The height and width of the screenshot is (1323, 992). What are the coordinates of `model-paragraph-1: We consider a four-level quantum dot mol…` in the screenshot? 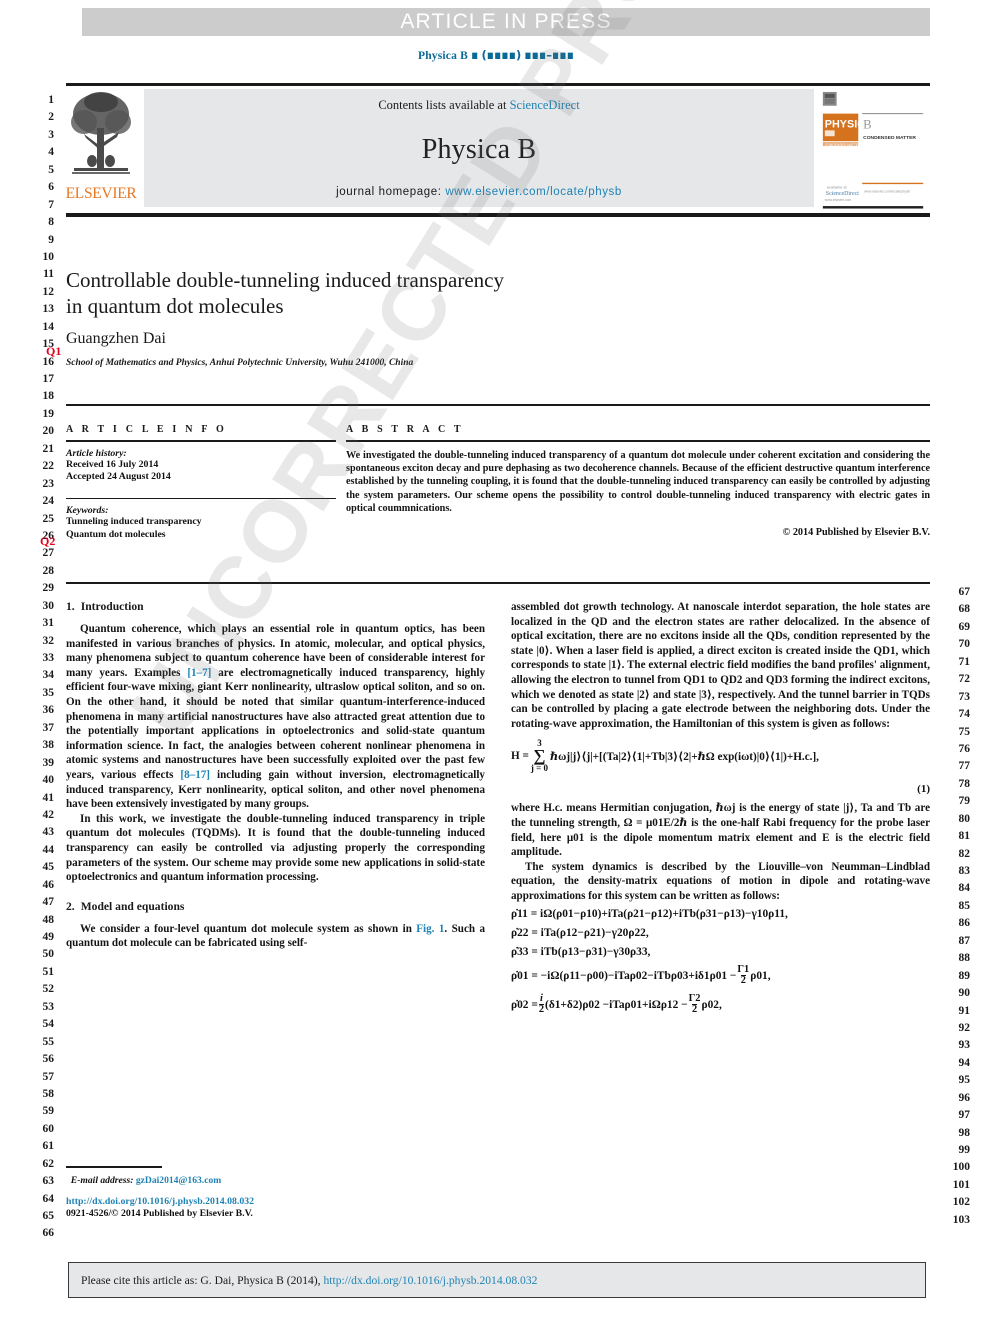 It's located at (275, 936).